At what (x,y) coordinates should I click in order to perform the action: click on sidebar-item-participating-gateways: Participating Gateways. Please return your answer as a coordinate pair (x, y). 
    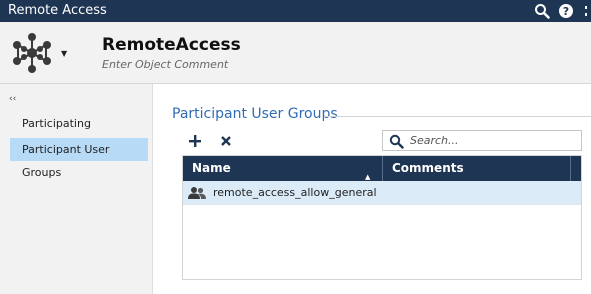
    Looking at the image, I should click on (79, 132).